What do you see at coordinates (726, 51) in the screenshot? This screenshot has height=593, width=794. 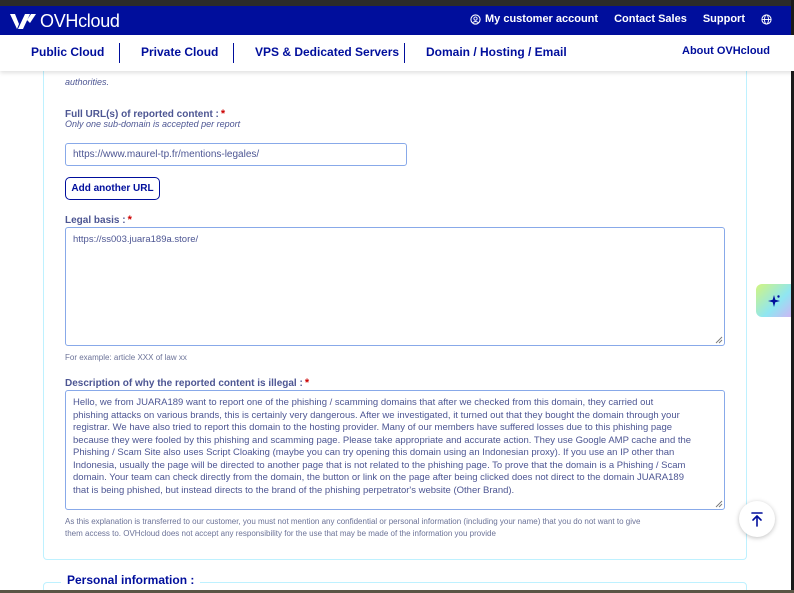 I see `nav-about: About OVHcloud` at bounding box center [726, 51].